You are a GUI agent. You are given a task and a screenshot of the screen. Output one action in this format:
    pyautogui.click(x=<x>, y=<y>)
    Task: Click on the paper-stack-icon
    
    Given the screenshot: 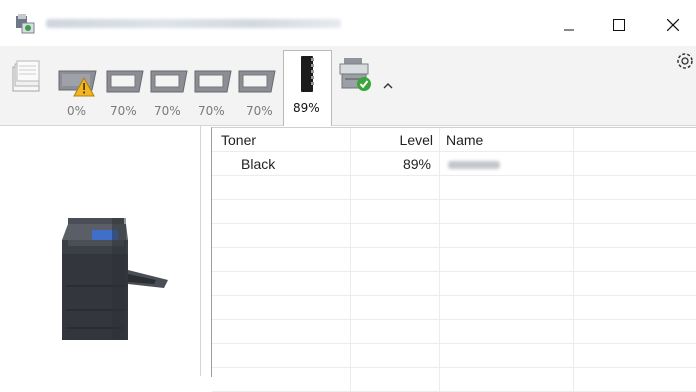 What is the action you would take?
    pyautogui.click(x=26, y=76)
    